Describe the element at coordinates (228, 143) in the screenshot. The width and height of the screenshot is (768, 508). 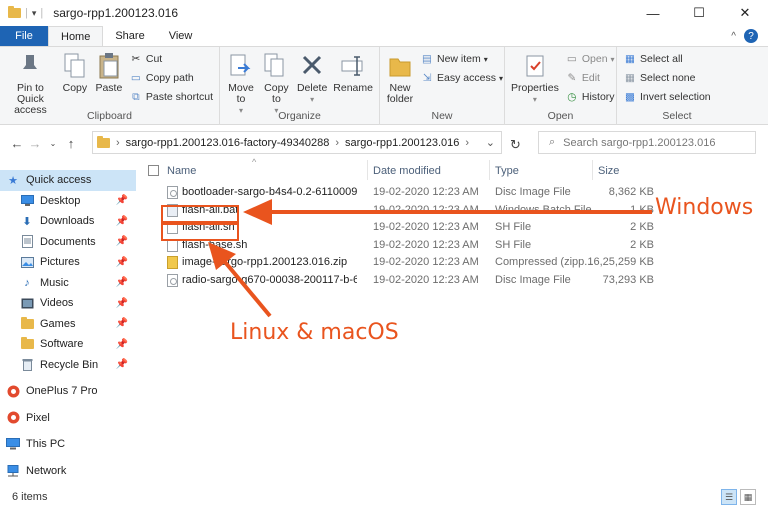
I see `breadcrumb-item: sargo-rpp1.200123.016-factory-49340288` at that location.